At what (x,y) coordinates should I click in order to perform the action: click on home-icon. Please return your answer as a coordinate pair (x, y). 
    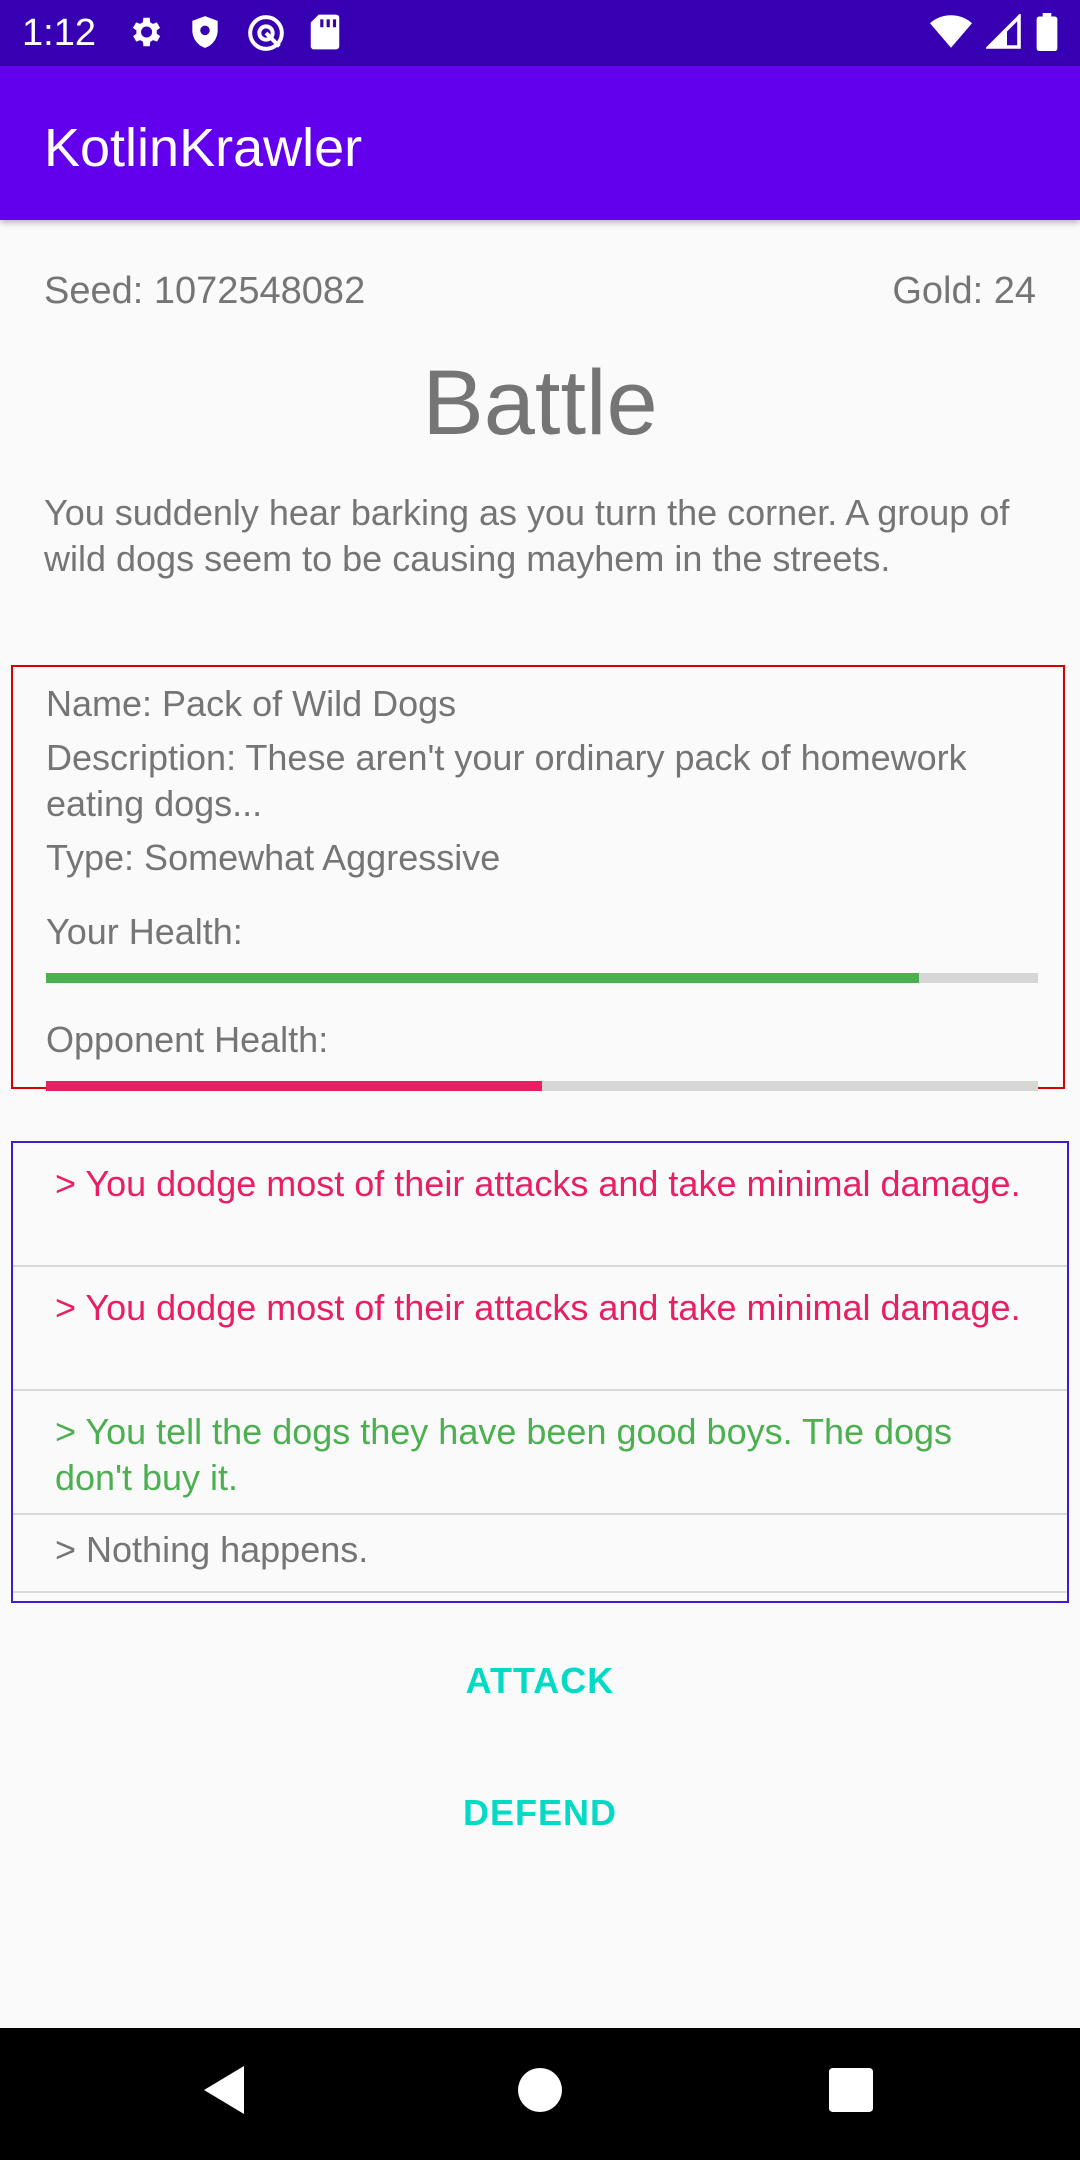
    Looking at the image, I should click on (540, 2092).